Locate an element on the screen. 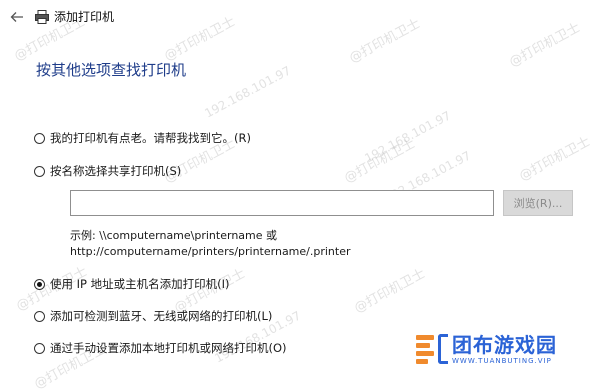 This screenshot has width=600, height=392. radio-option-ip-address: 使用 IP 地址或主机名添加打印机(I) is located at coordinates (132, 284).